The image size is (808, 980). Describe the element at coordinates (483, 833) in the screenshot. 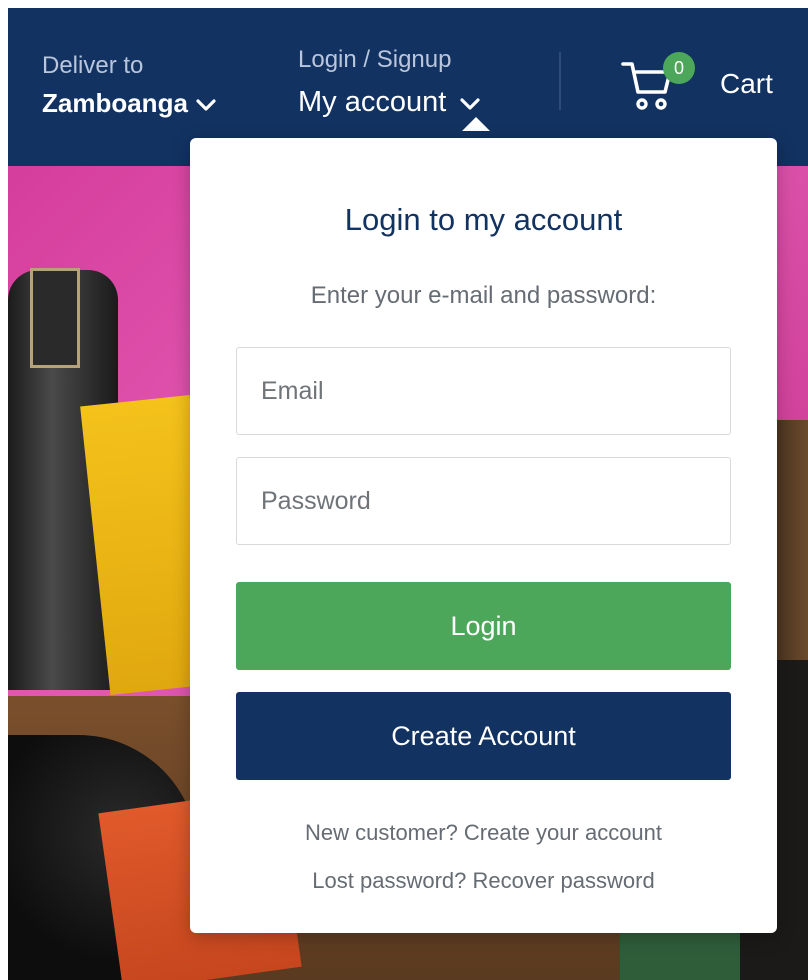

I see `create-account-link: New customer? Create your account` at that location.